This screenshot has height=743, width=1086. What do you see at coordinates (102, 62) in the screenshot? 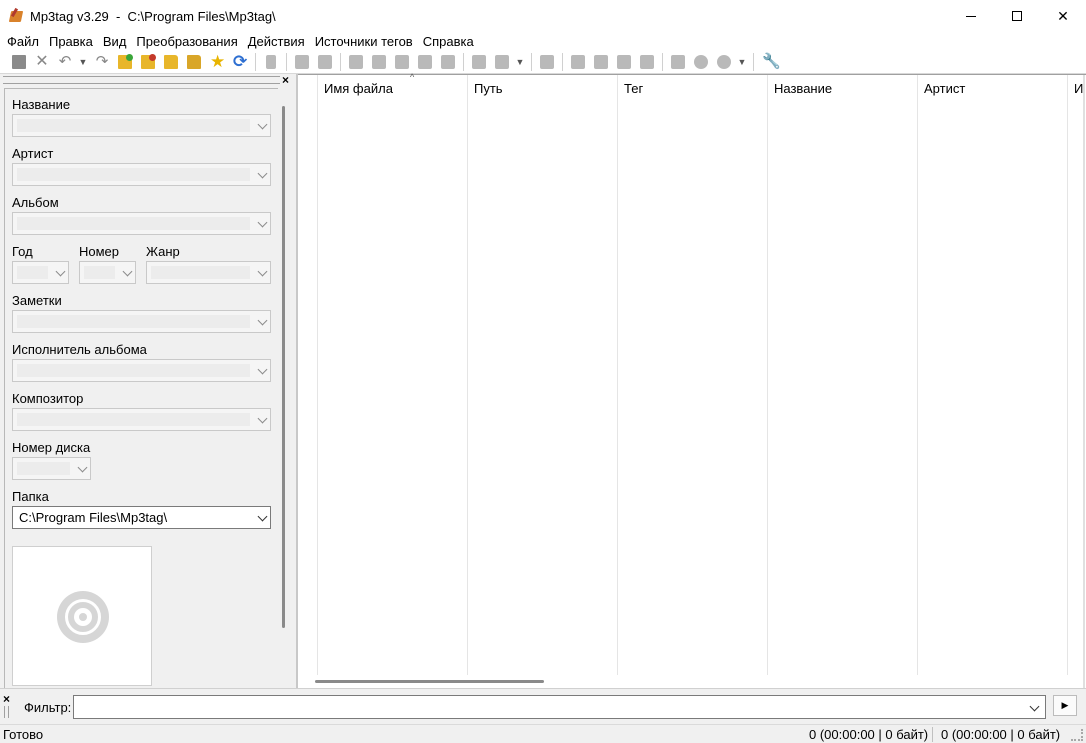
I see `redo-icon: ↷` at bounding box center [102, 62].